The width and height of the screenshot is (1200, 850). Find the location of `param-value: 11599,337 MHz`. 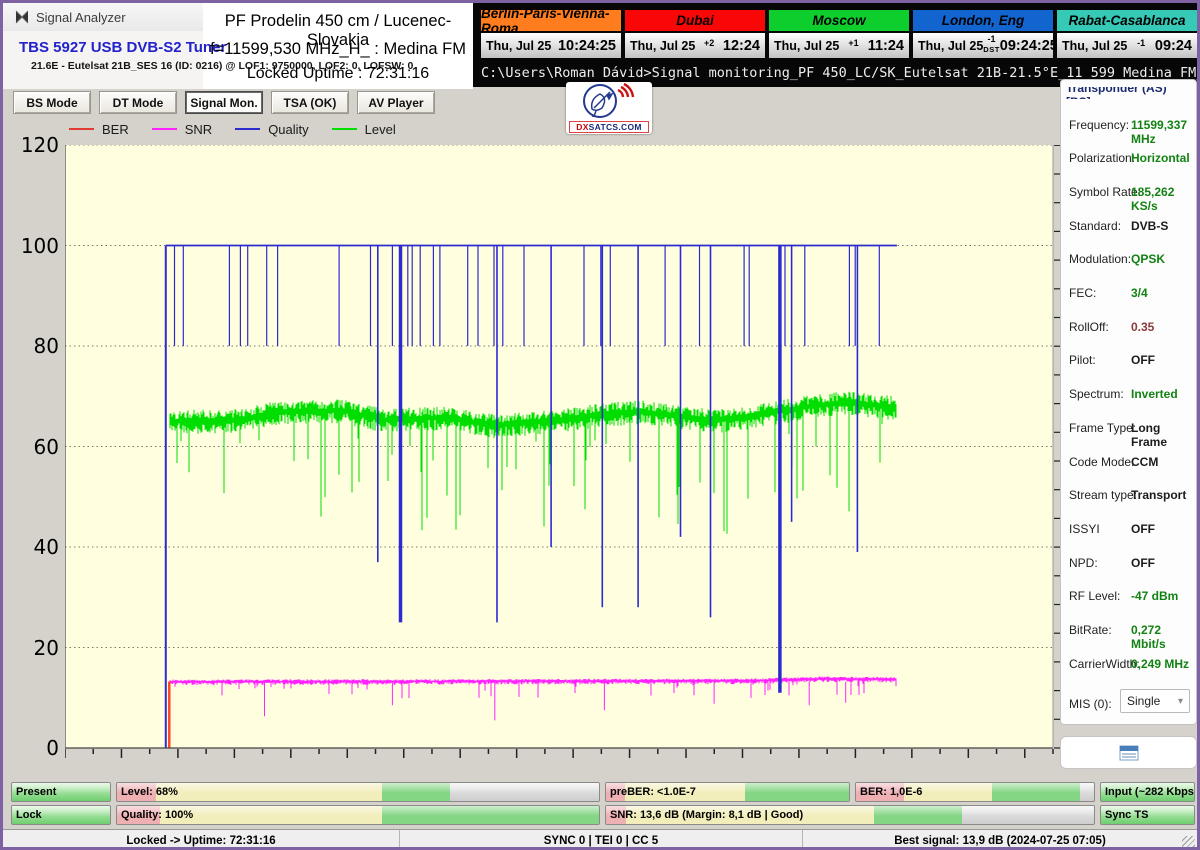

param-value: 11599,337 MHz is located at coordinates (1159, 131).